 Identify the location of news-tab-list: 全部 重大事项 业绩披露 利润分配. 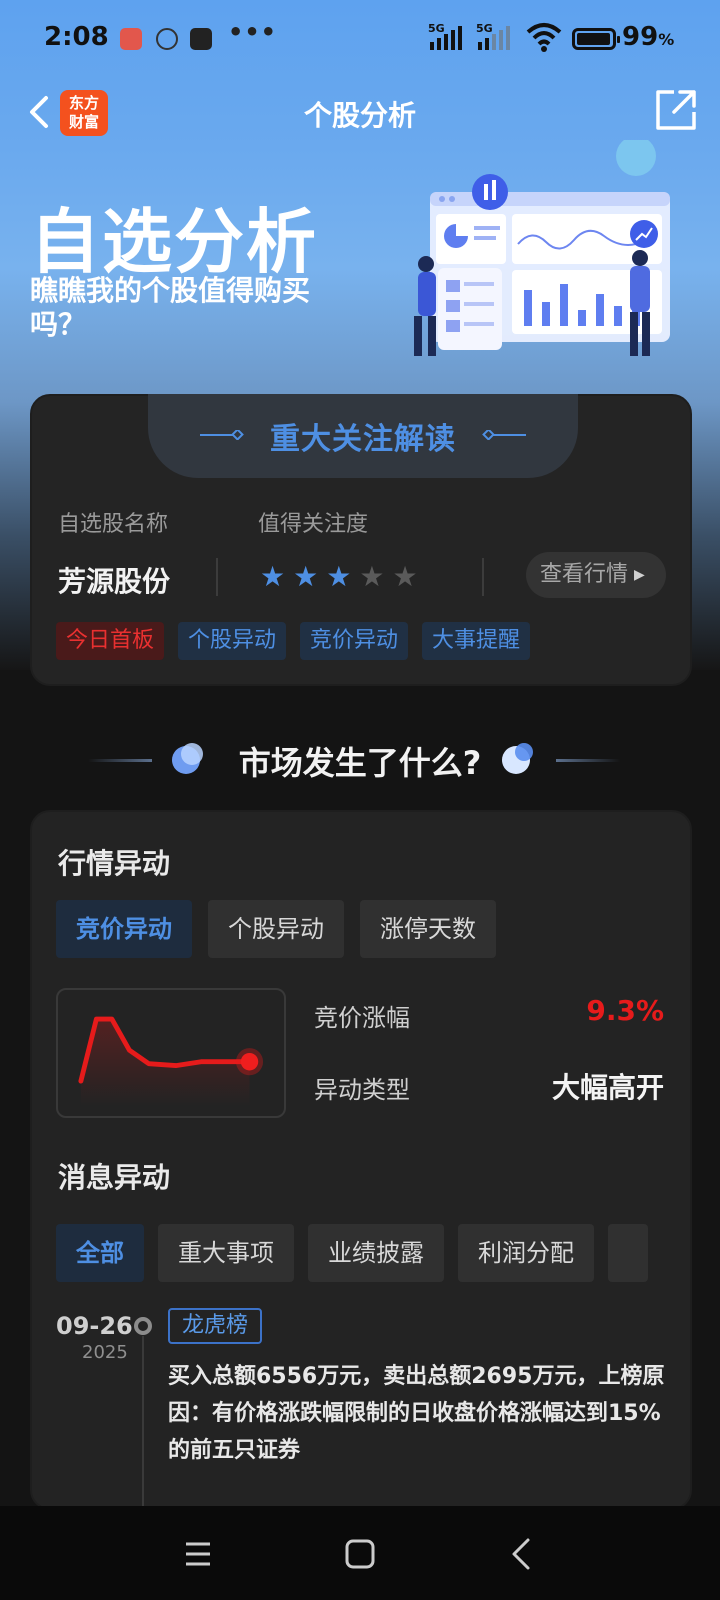
(374, 1254).